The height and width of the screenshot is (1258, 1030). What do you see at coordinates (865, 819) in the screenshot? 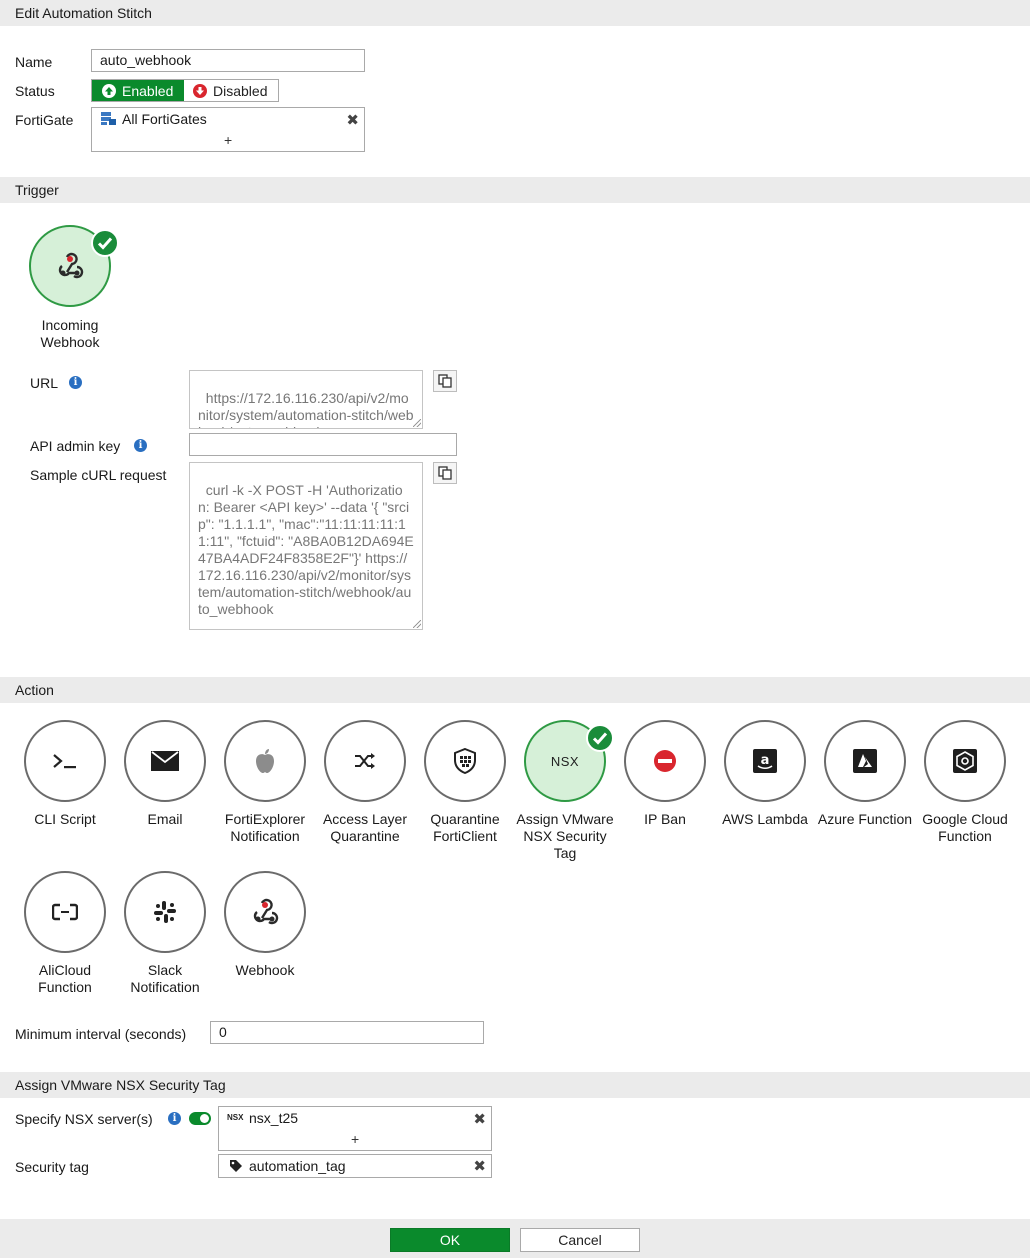
I see `action-tile-label: Azure Function` at bounding box center [865, 819].